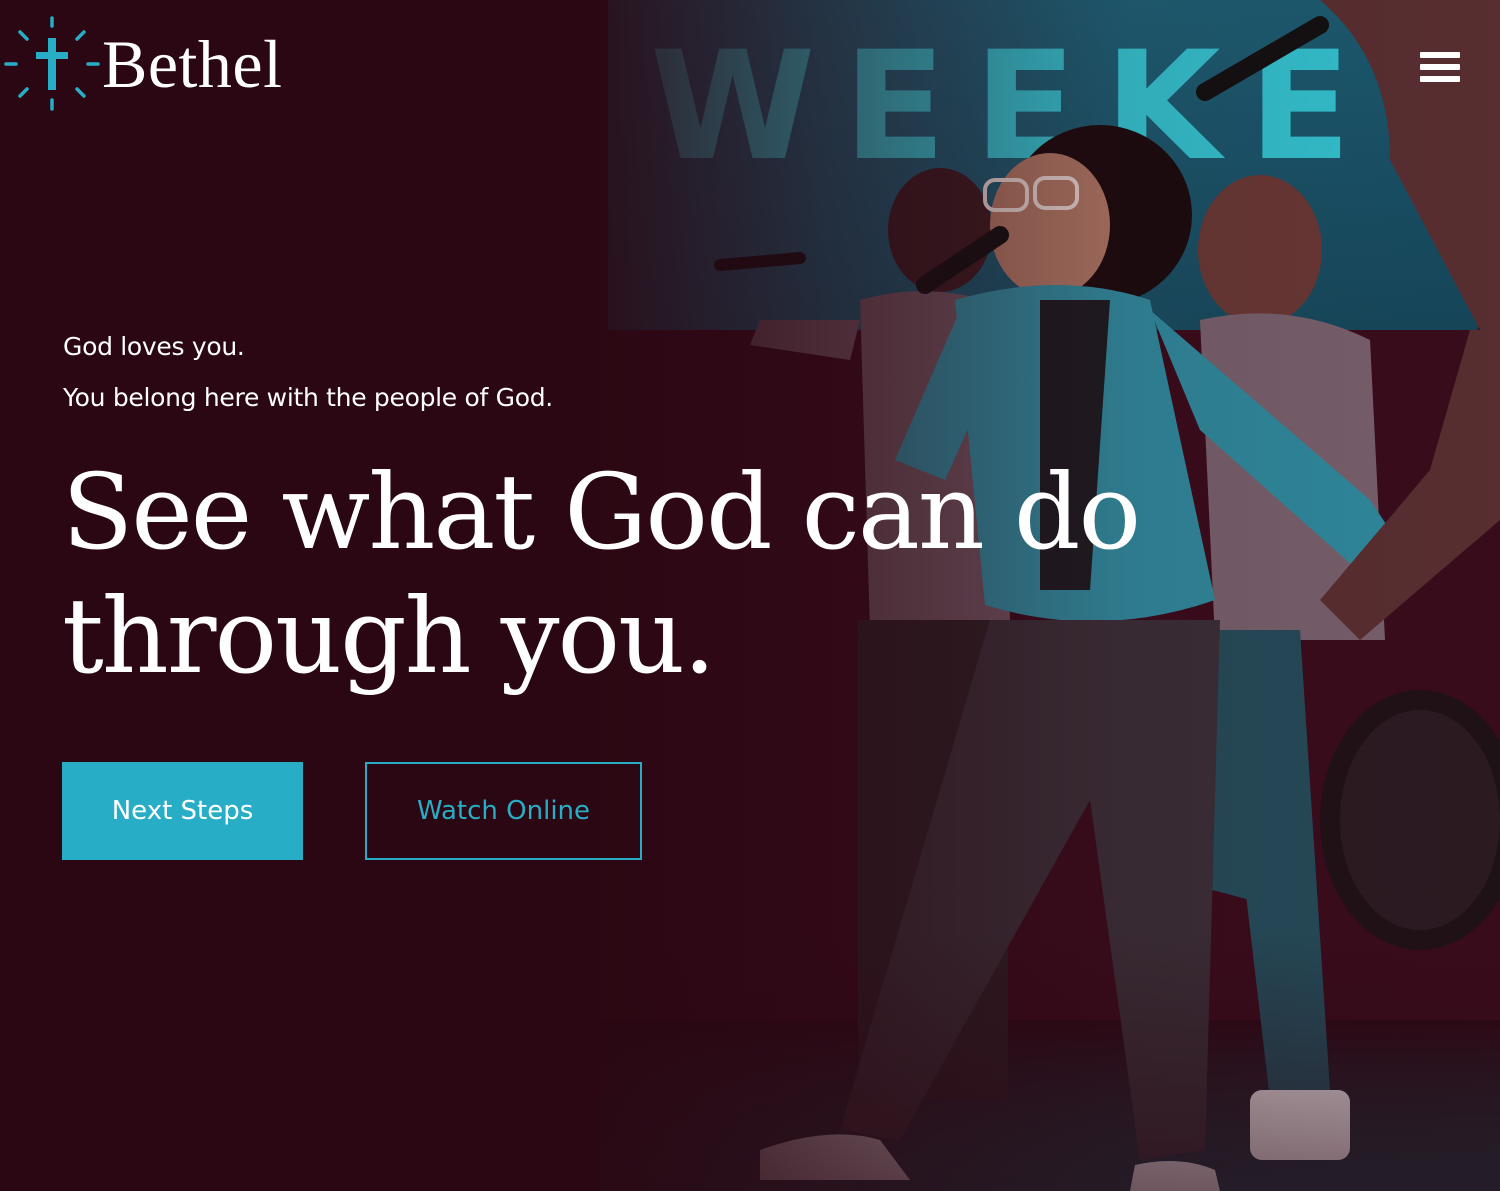 This screenshot has height=1191, width=1500. What do you see at coordinates (154, 346) in the screenshot?
I see `tagline-primary: God loves you.` at bounding box center [154, 346].